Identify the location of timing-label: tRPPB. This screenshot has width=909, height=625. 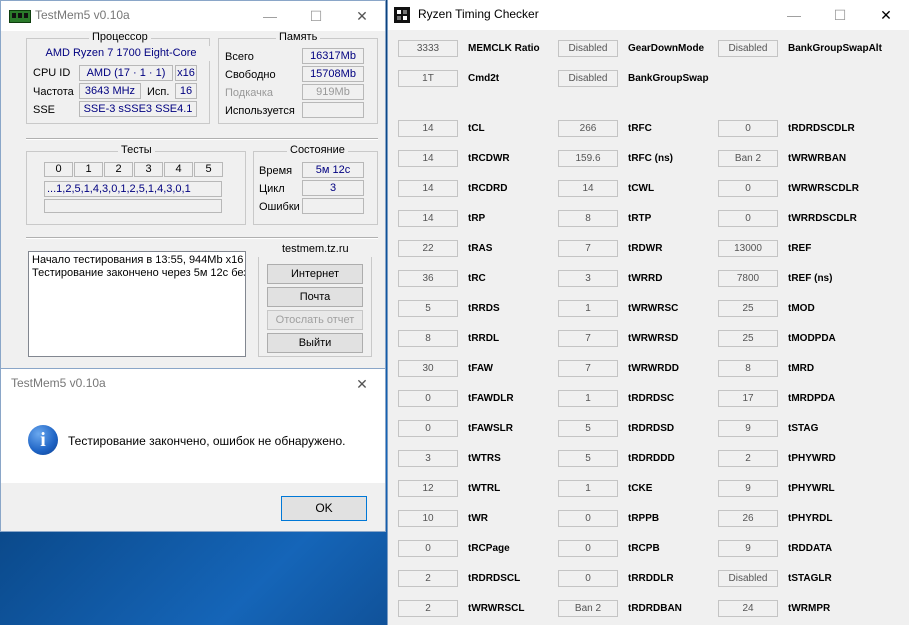
(644, 518).